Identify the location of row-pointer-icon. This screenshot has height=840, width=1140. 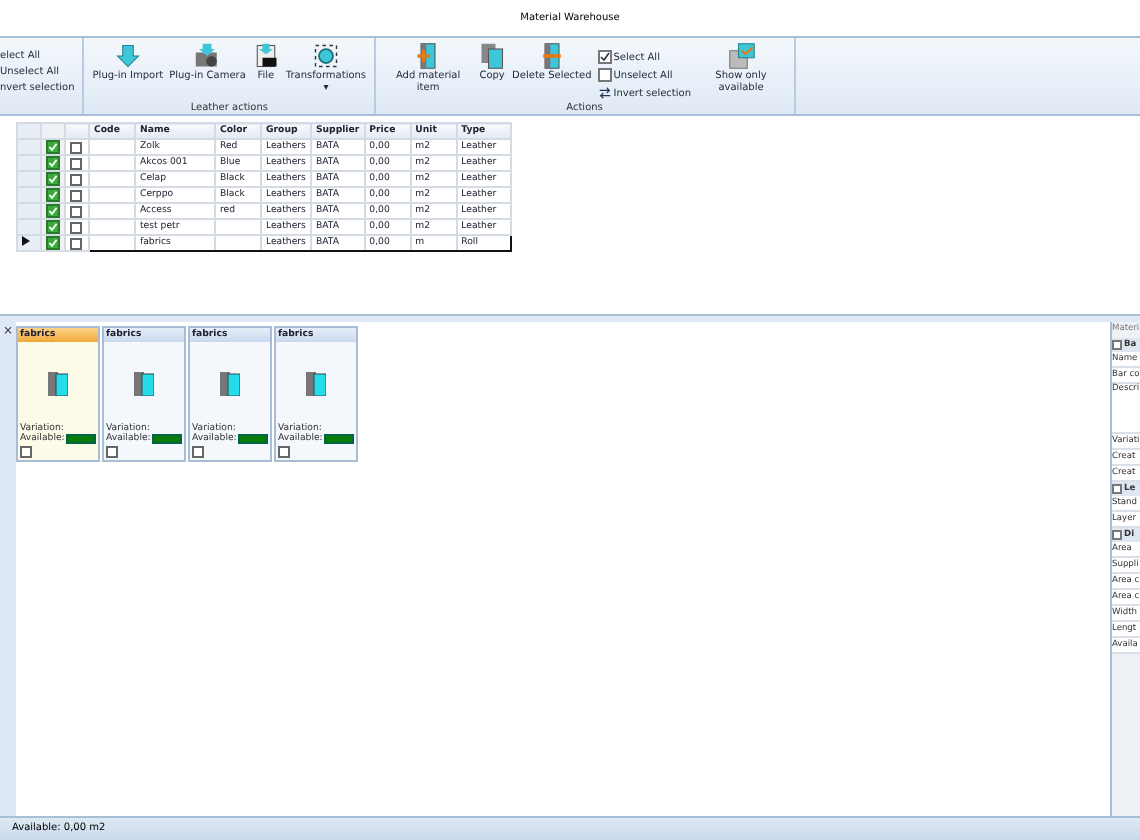
(26, 241).